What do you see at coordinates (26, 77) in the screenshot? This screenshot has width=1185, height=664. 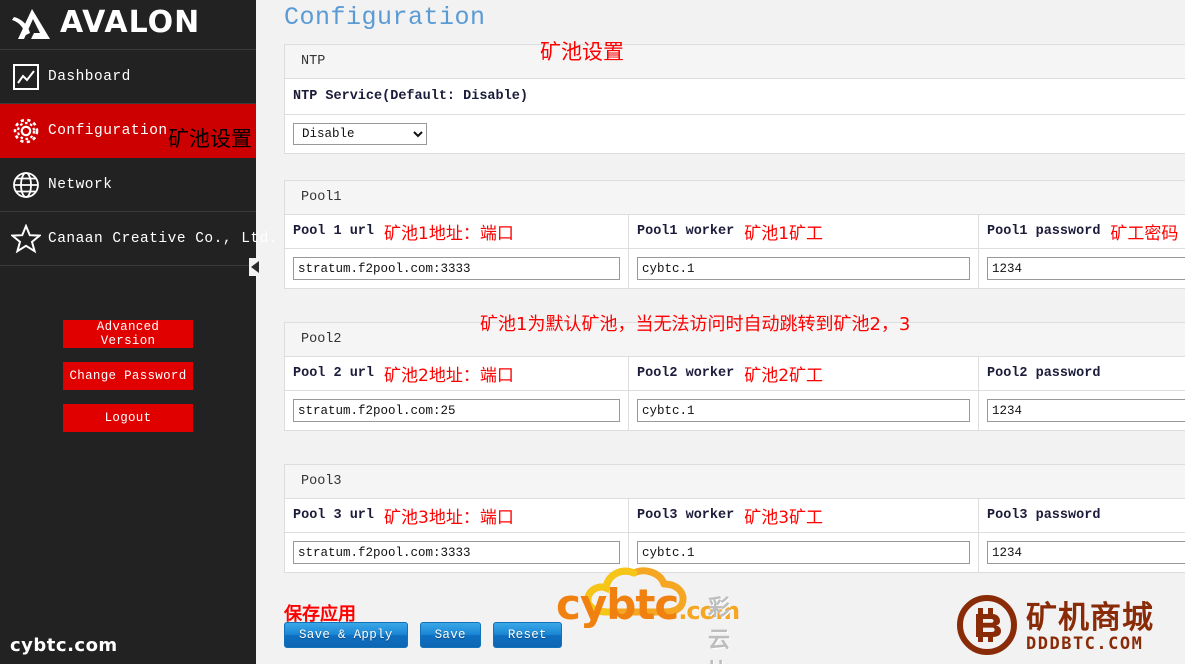 I see `chart-icon` at bounding box center [26, 77].